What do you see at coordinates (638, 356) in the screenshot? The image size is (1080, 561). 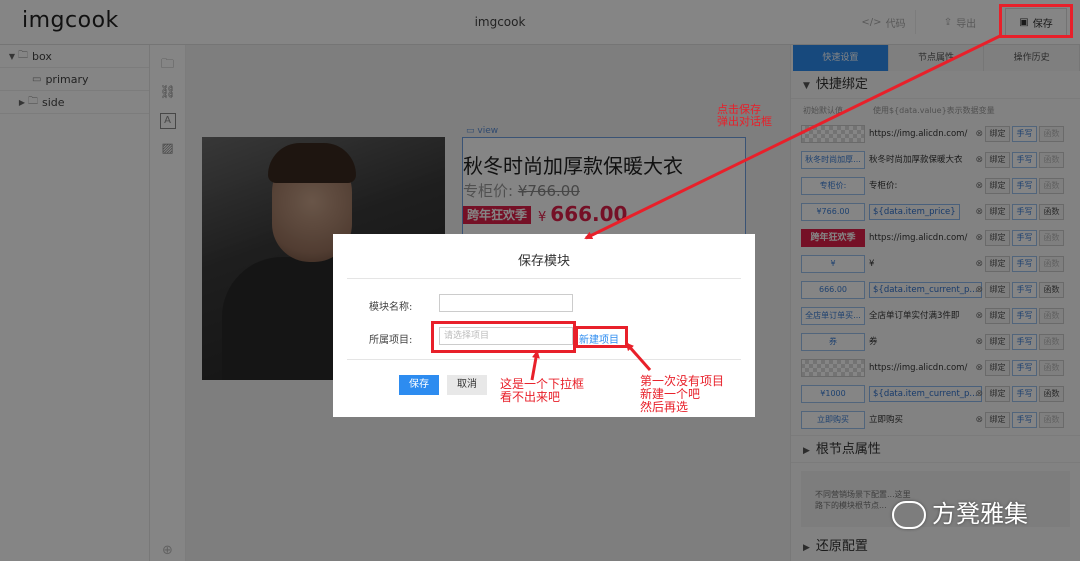 I see `new-project-arrow` at bounding box center [638, 356].